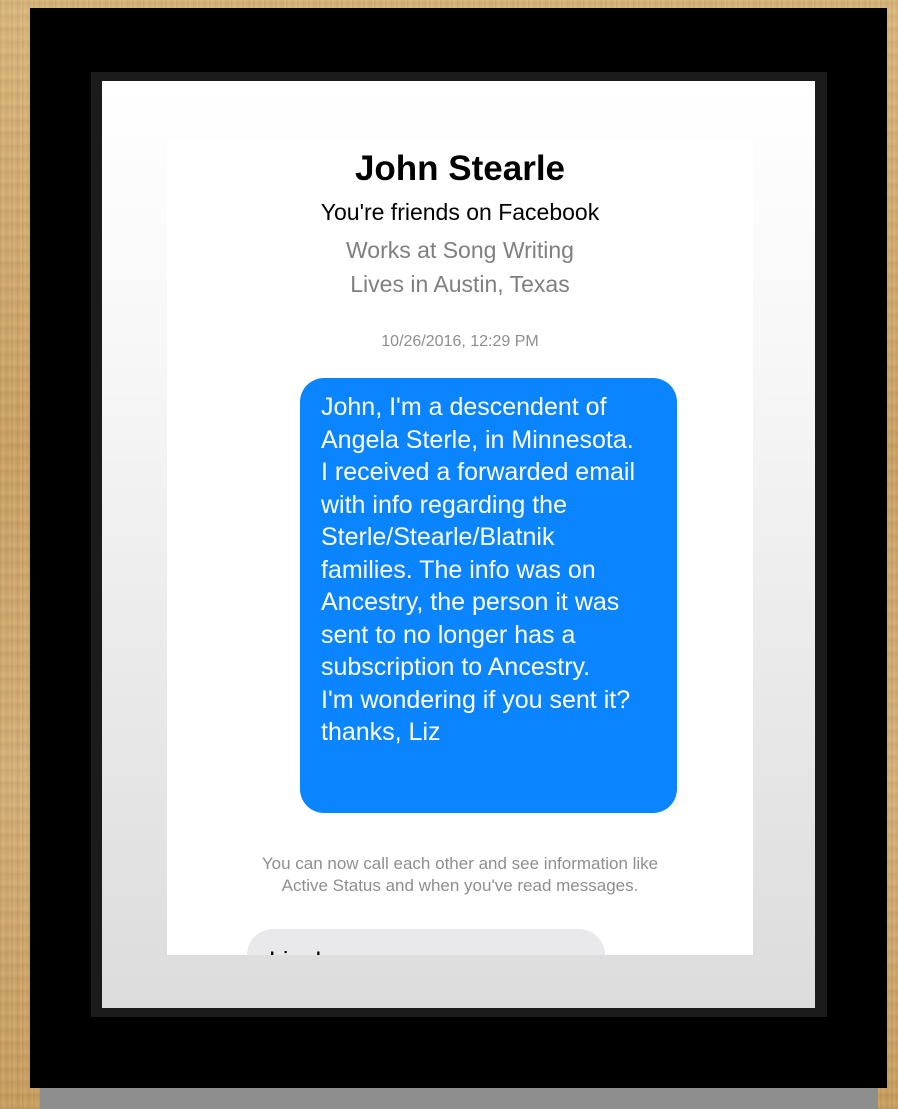 The width and height of the screenshot is (898, 1109). Describe the element at coordinates (460, 212) in the screenshot. I see `friend-status: You're friends on Facebook` at that location.